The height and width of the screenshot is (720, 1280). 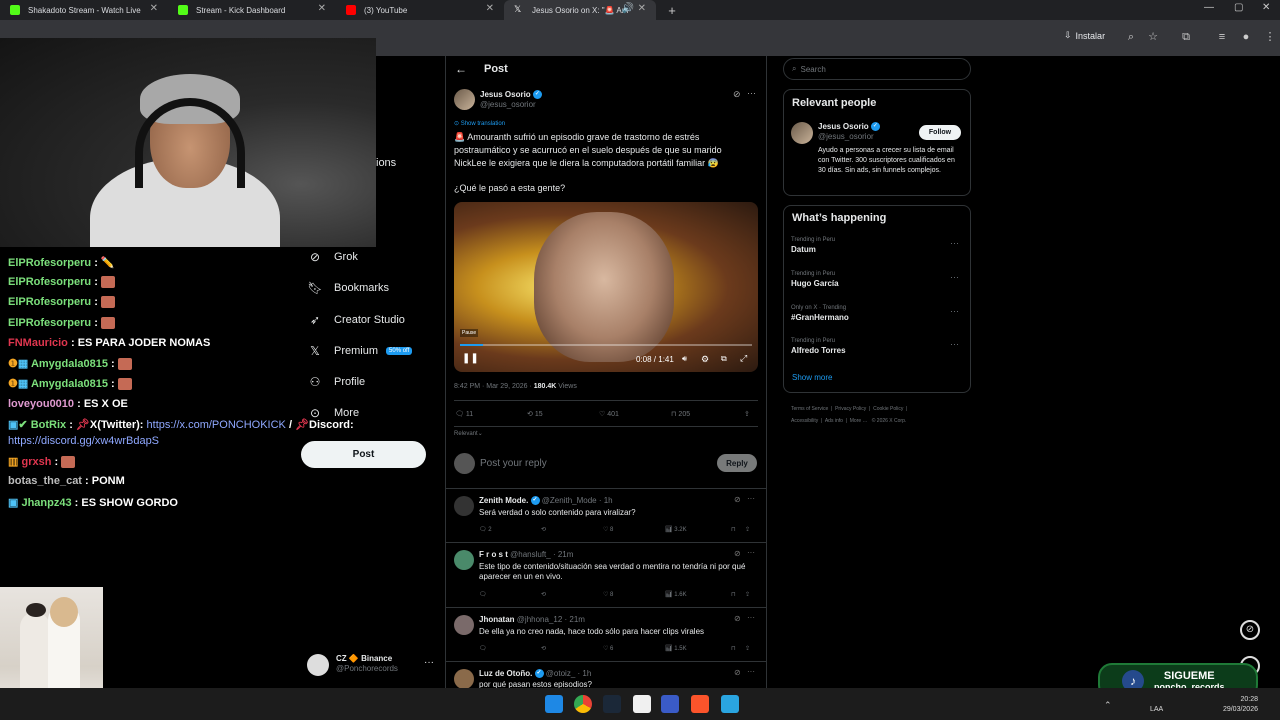 I want to click on trend-item: Only on X · Trending #GranHermano, so click(x=820, y=313).